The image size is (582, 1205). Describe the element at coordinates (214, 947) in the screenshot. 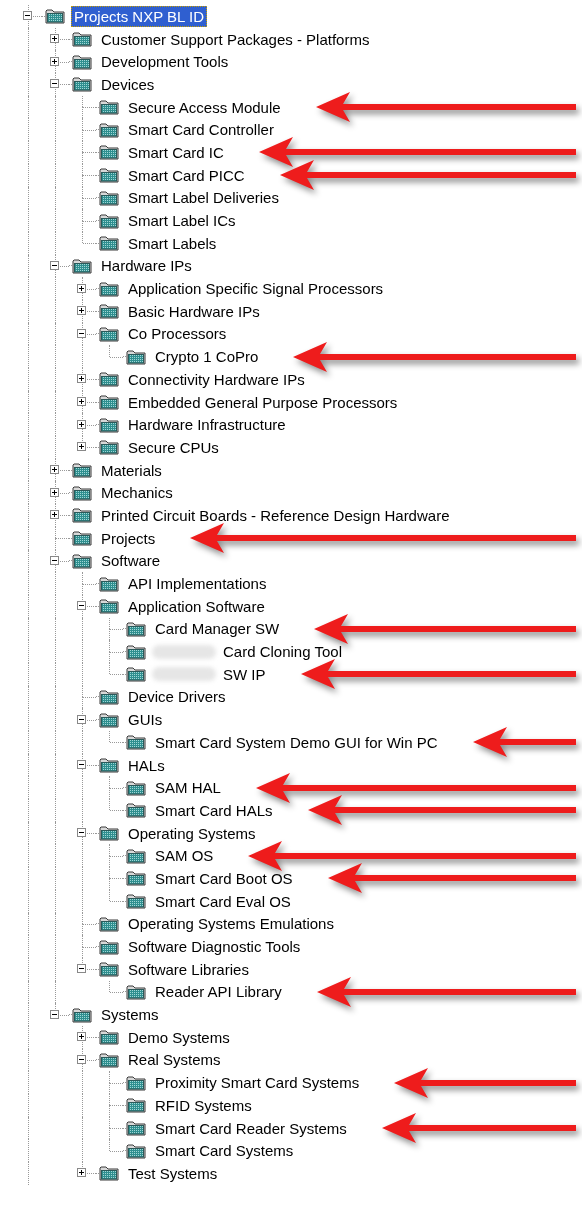

I see `tree-item: Software Diagnostic Tools` at that location.